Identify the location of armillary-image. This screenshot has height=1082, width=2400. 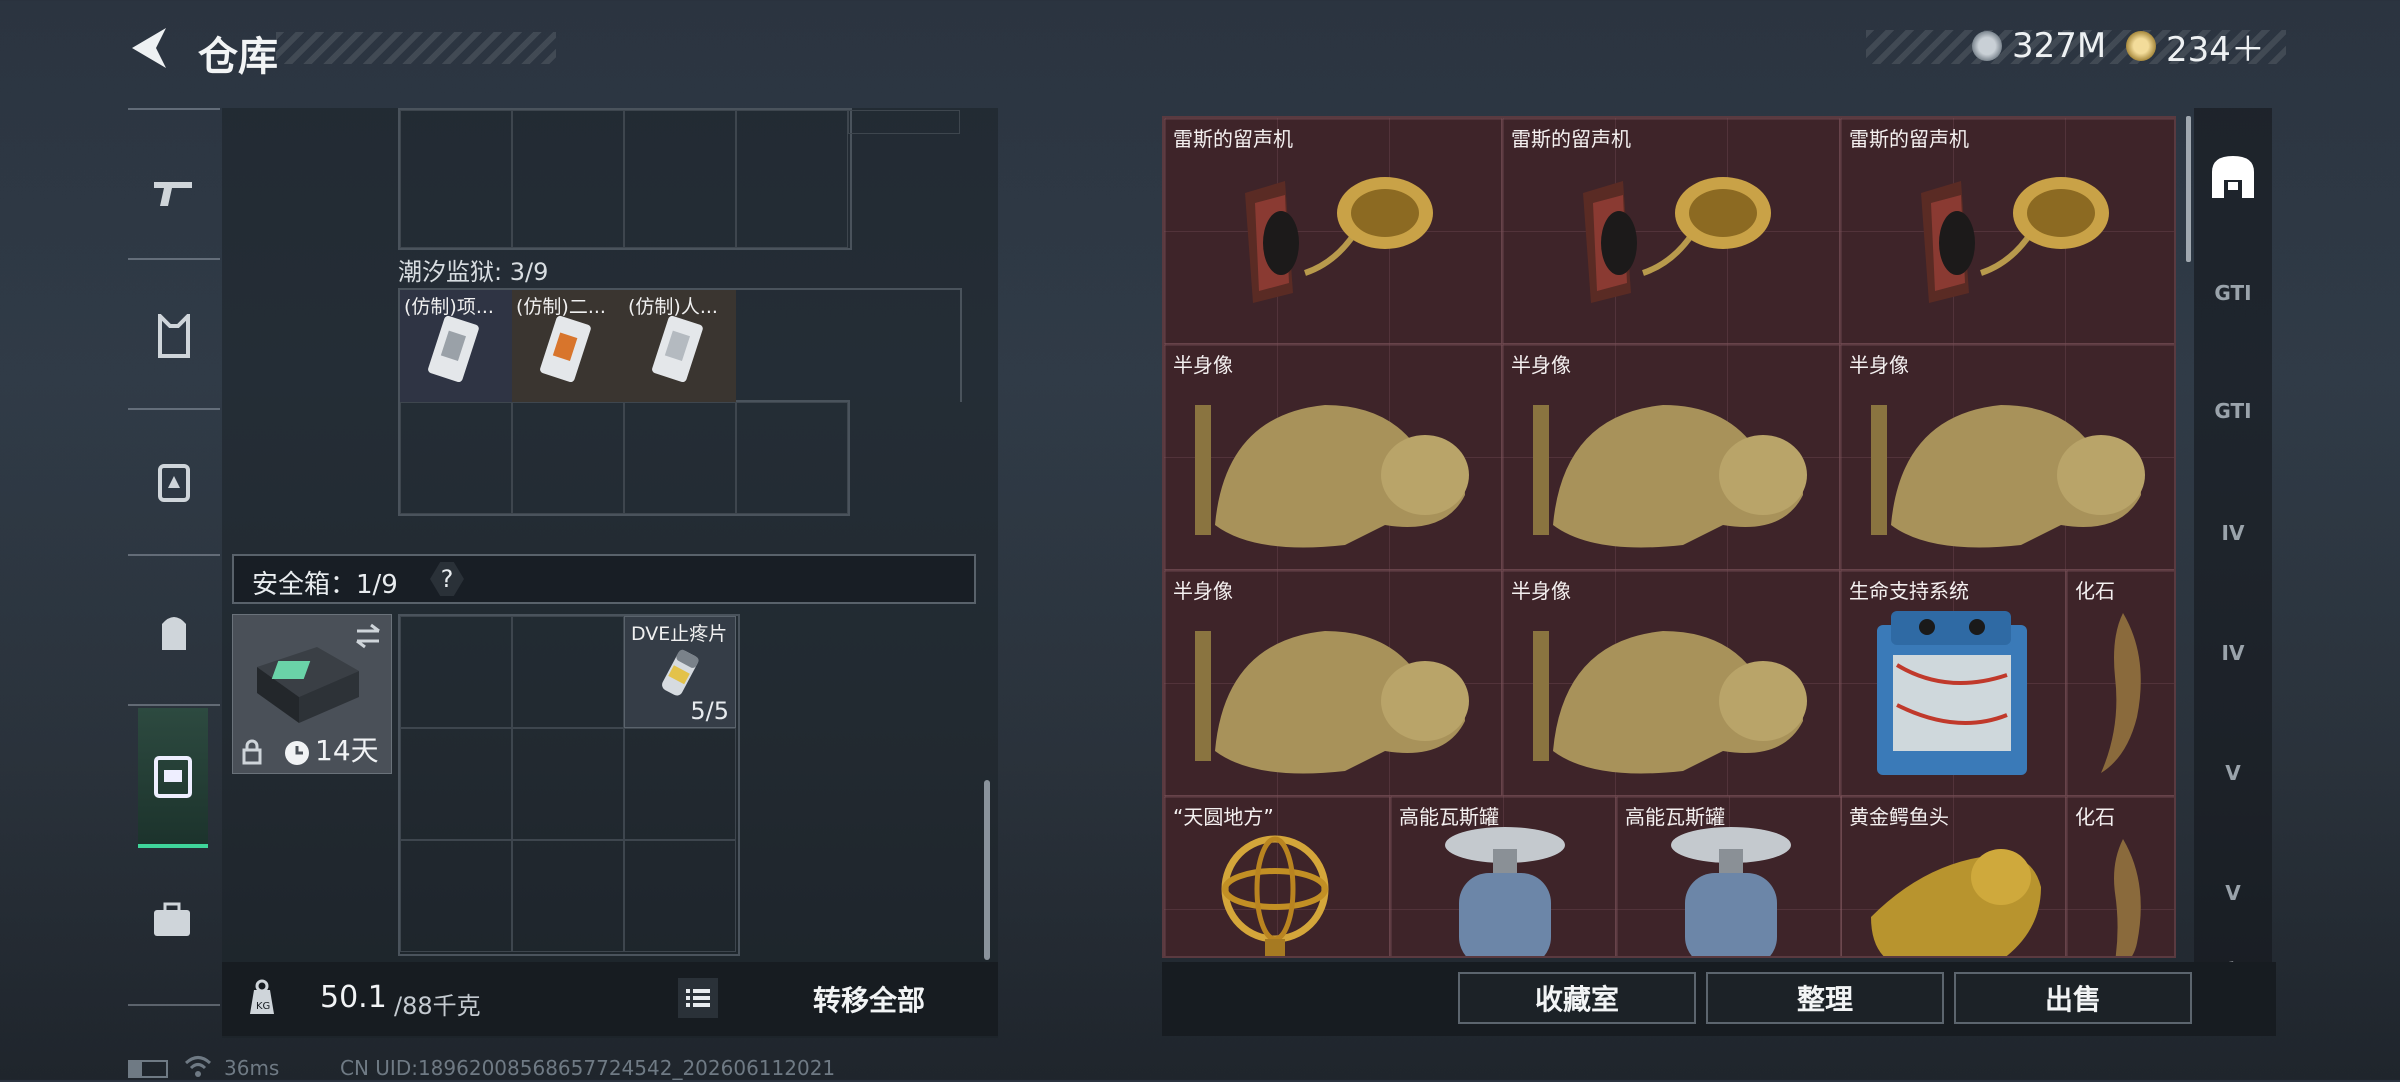
(1275, 895).